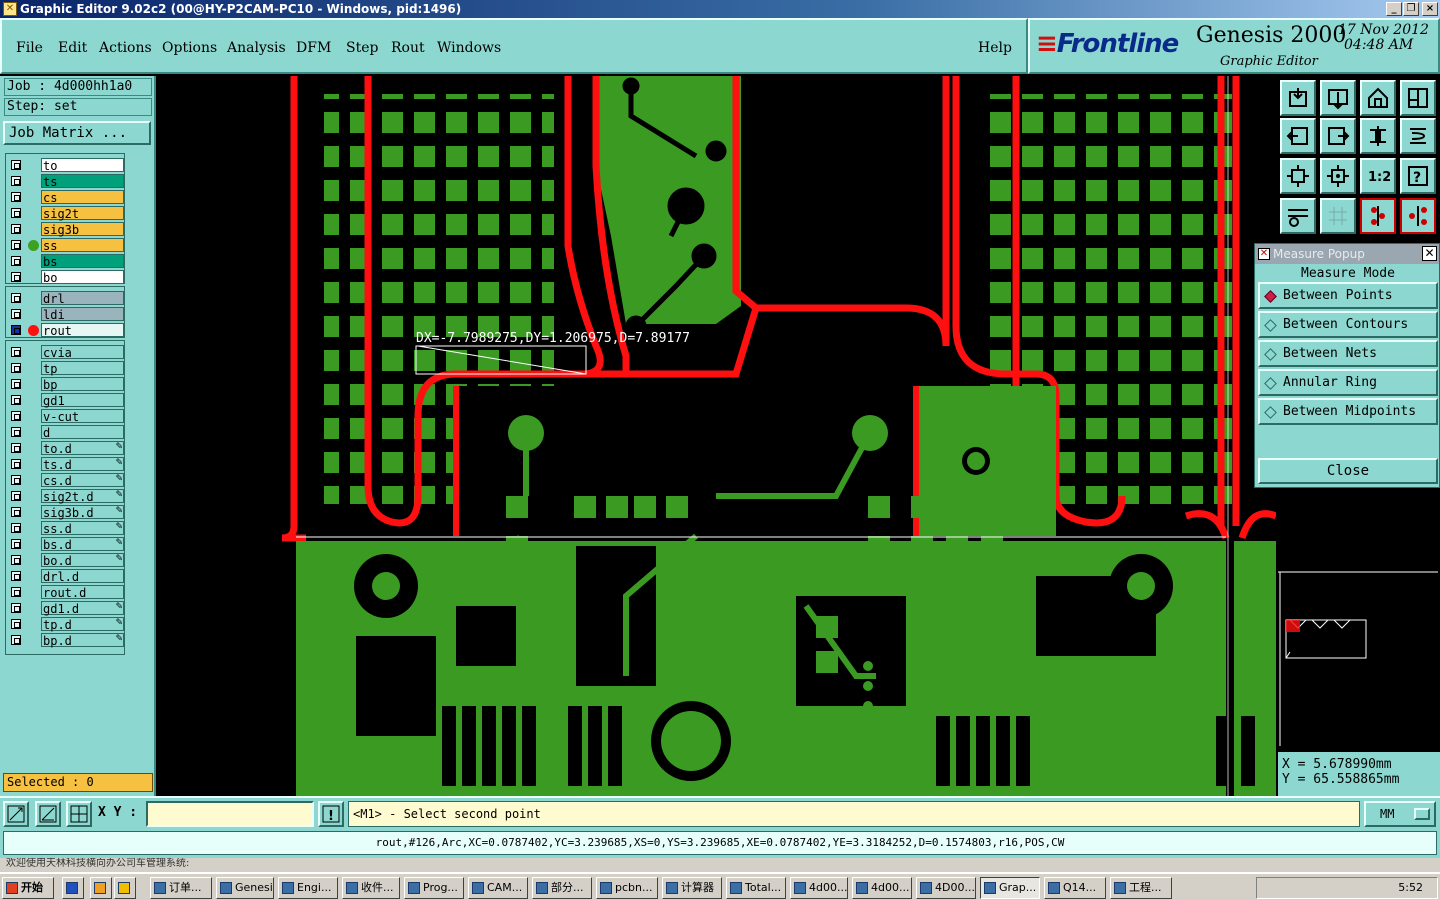 The image size is (1440, 900). Describe the element at coordinates (1338, 136) in the screenshot. I see `pan-right-icon` at that location.